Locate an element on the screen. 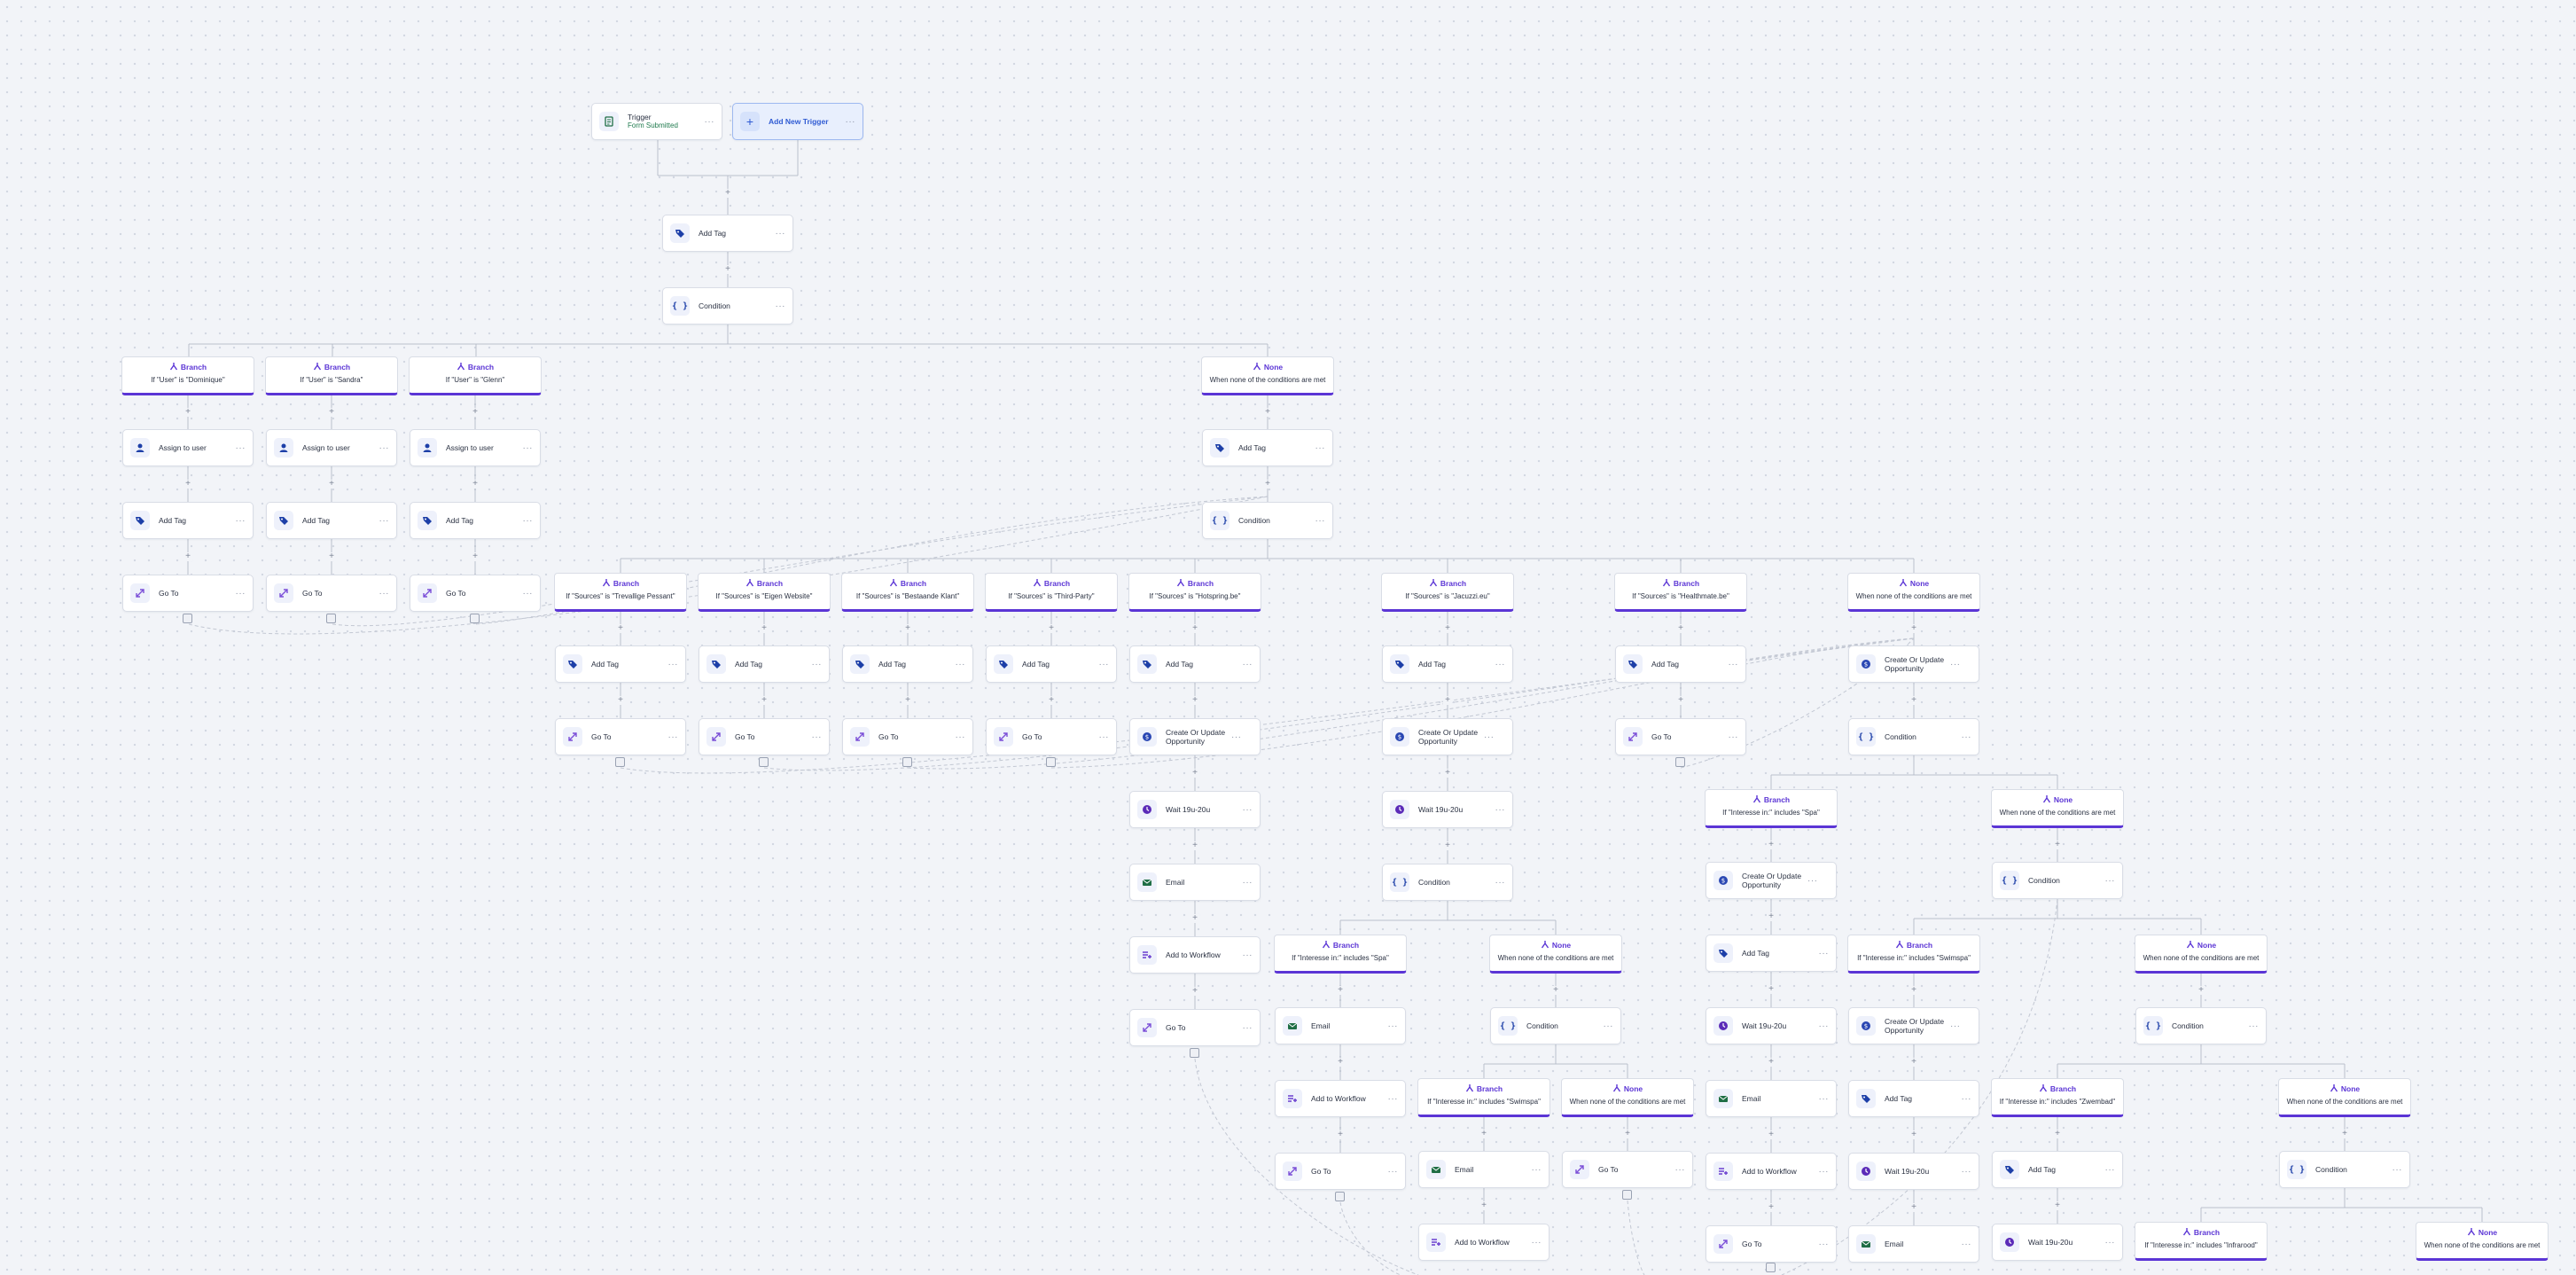 The height and width of the screenshot is (1275, 2576). branch-node: Branch If "Sources" is "Bestaande Klant" is located at coordinates (907, 592).